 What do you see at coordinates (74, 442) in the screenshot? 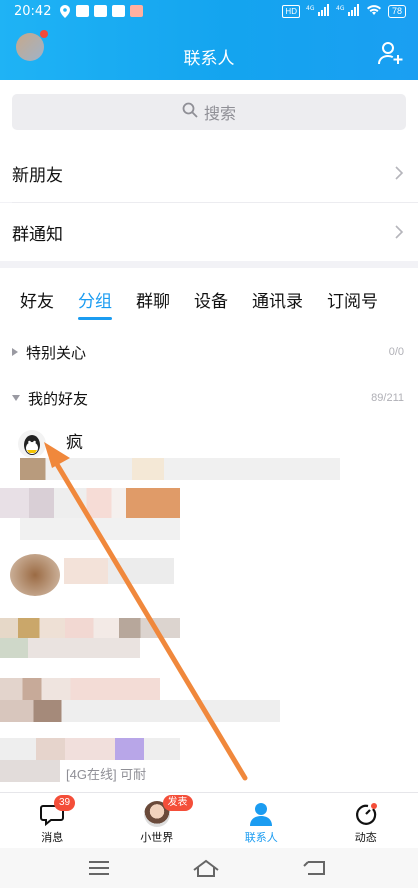
I see `friend-name: 疯` at bounding box center [74, 442].